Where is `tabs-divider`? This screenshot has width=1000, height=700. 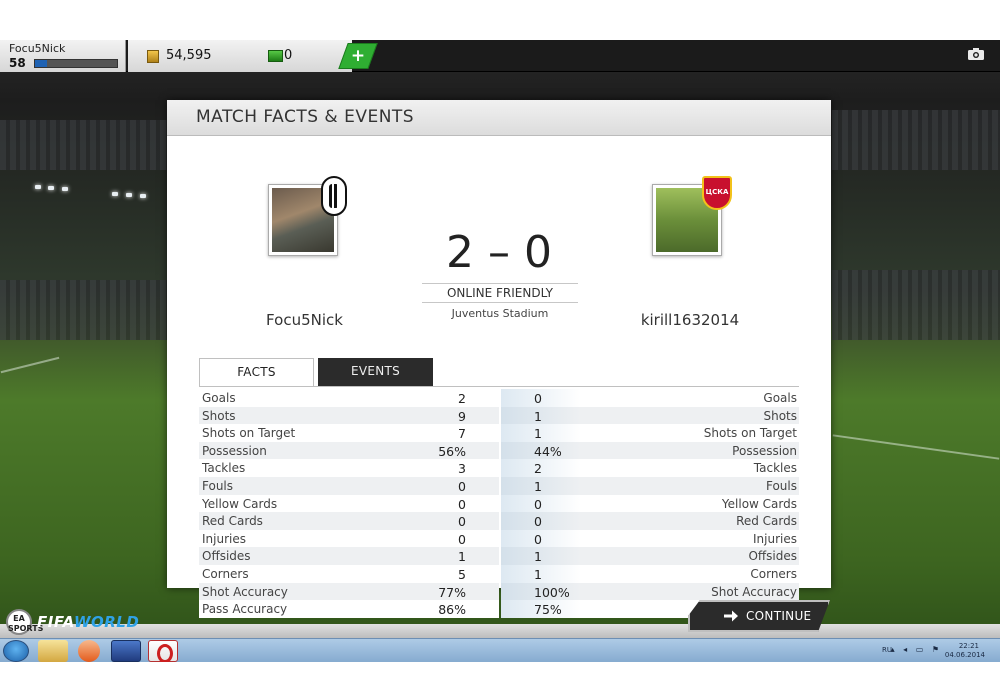
tabs-divider is located at coordinates (499, 386).